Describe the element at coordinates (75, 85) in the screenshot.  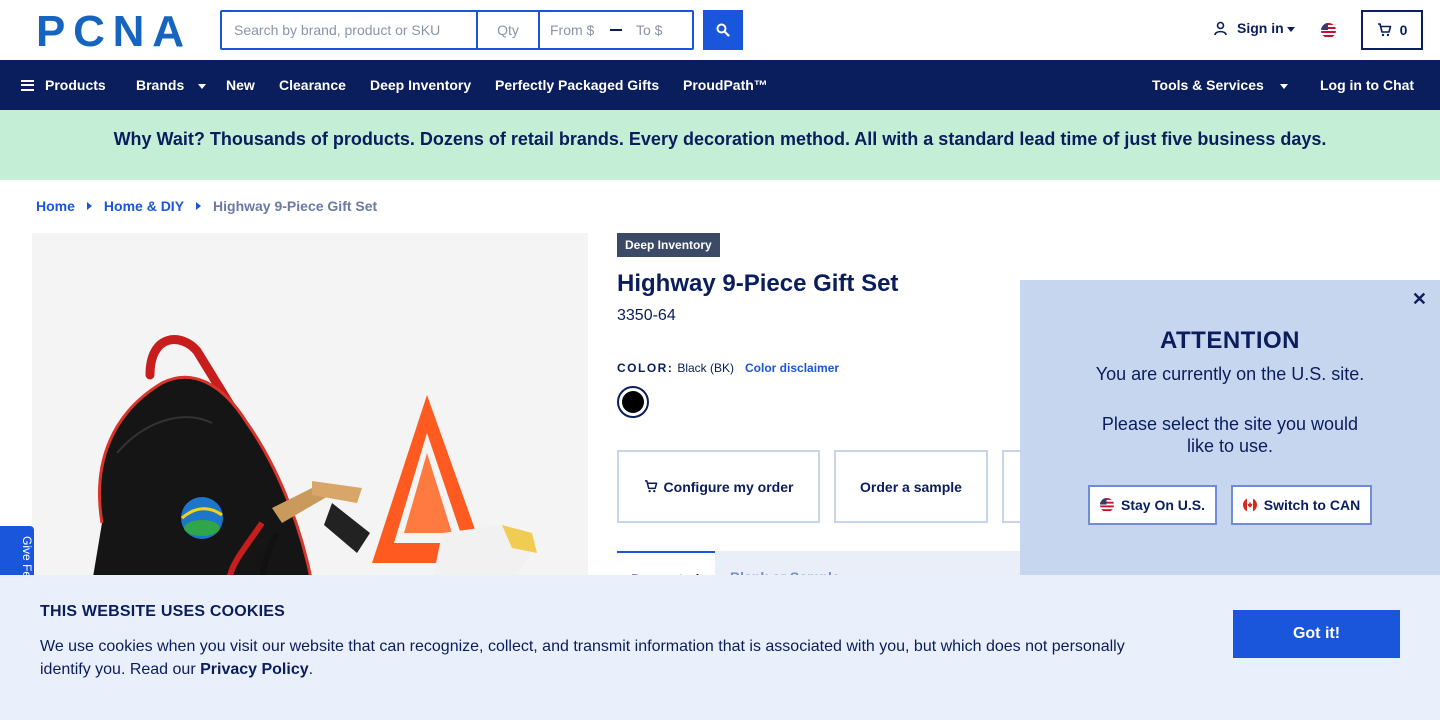
I see `nav-products-label: Products` at that location.